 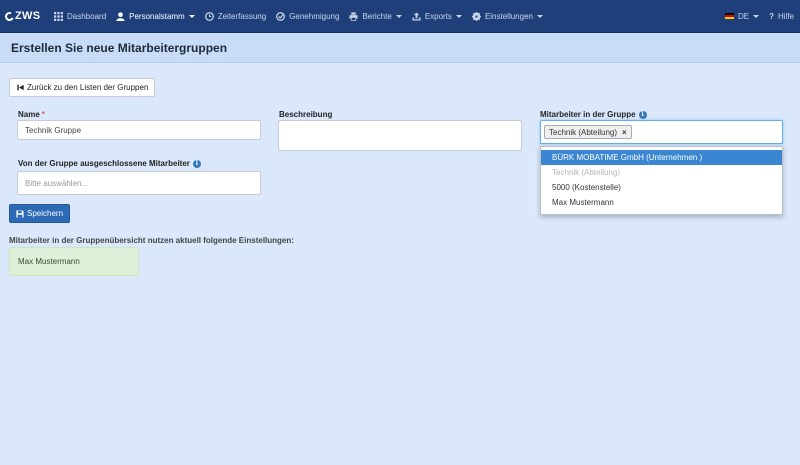 What do you see at coordinates (314, 16) in the screenshot?
I see `nav-label-genehmigung: Genehmigung` at bounding box center [314, 16].